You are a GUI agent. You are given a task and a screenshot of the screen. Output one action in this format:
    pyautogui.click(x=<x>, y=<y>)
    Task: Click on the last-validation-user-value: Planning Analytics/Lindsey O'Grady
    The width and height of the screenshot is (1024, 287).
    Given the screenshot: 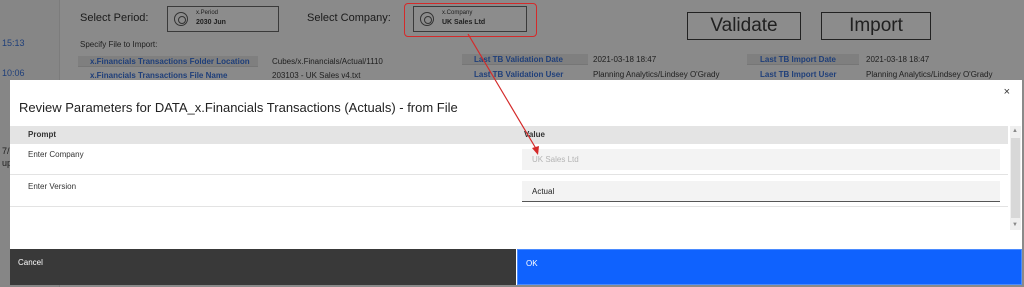 What is the action you would take?
    pyautogui.click(x=656, y=74)
    